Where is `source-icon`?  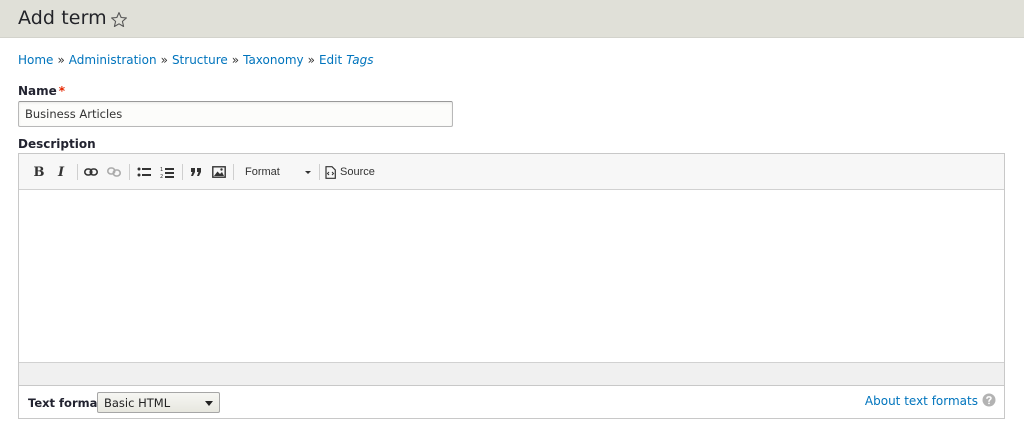 source-icon is located at coordinates (330, 172).